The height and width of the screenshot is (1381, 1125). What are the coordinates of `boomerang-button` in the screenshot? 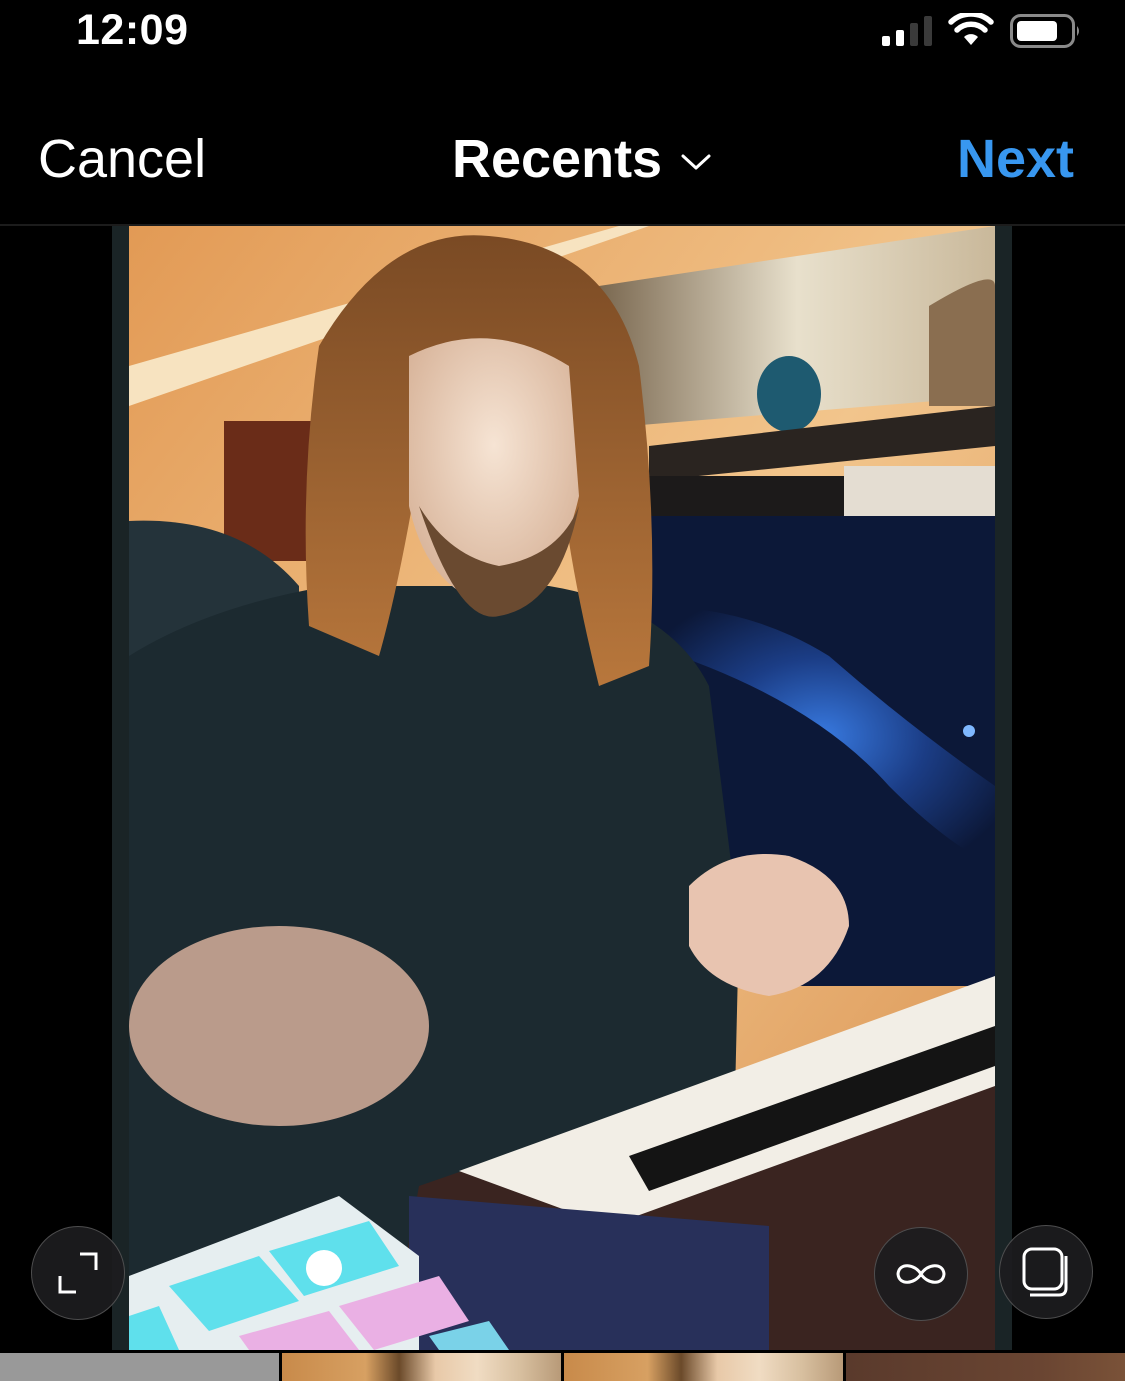 It's located at (921, 1274).